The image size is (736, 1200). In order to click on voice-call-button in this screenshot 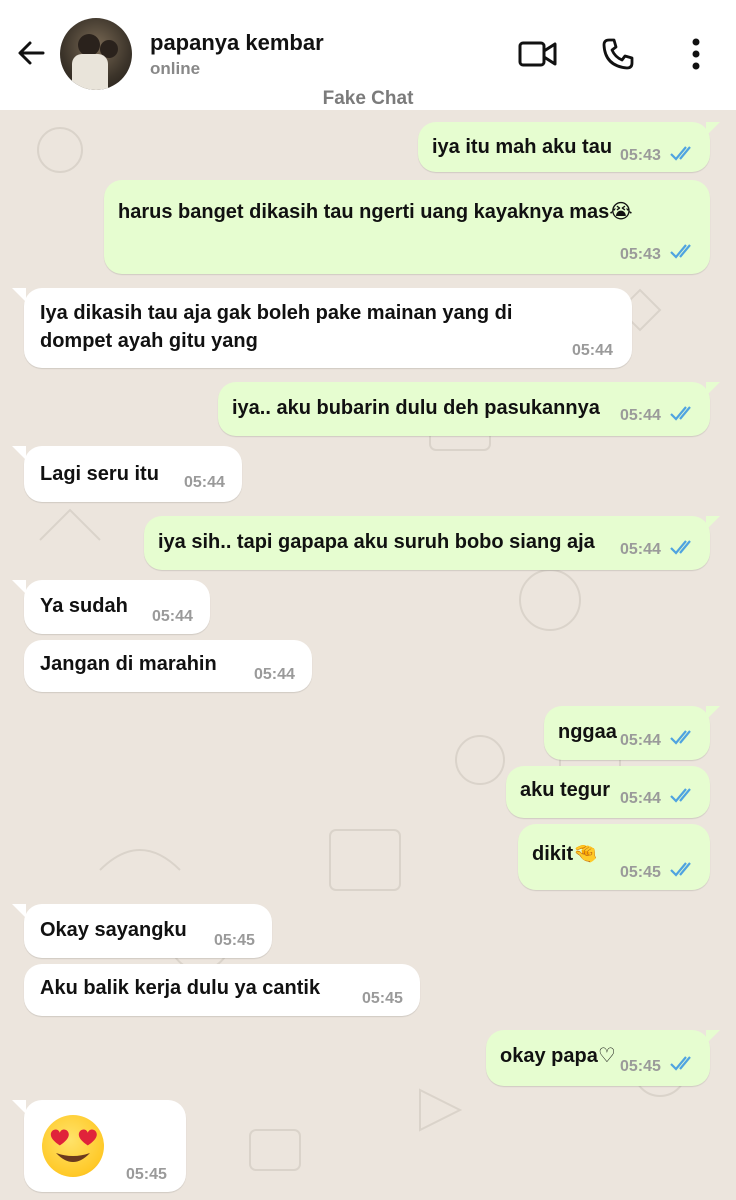, I will do `click(618, 54)`.